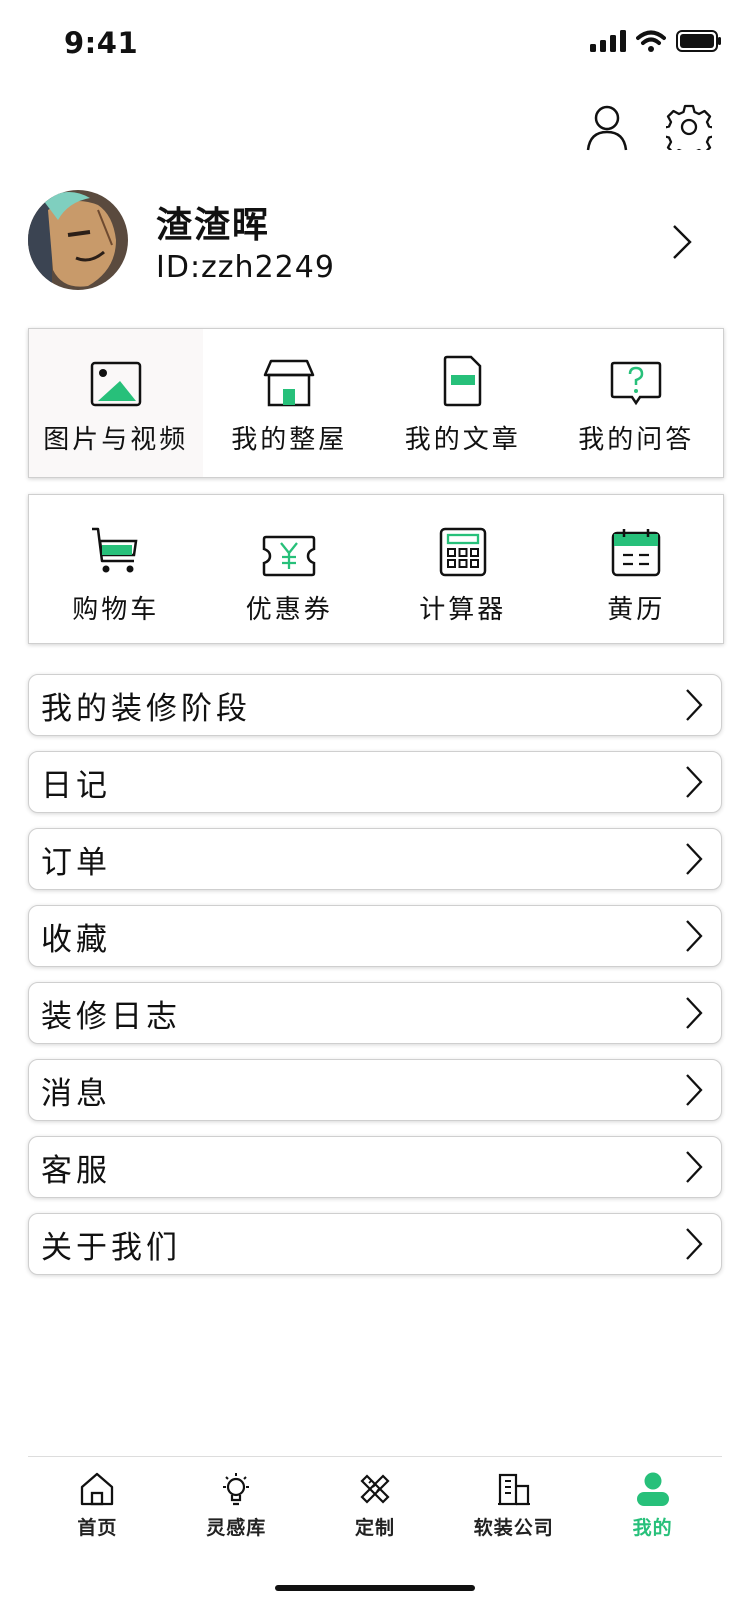 The image size is (750, 1624). Describe the element at coordinates (97, 1528) in the screenshot. I see `tab-label: 首页` at that location.